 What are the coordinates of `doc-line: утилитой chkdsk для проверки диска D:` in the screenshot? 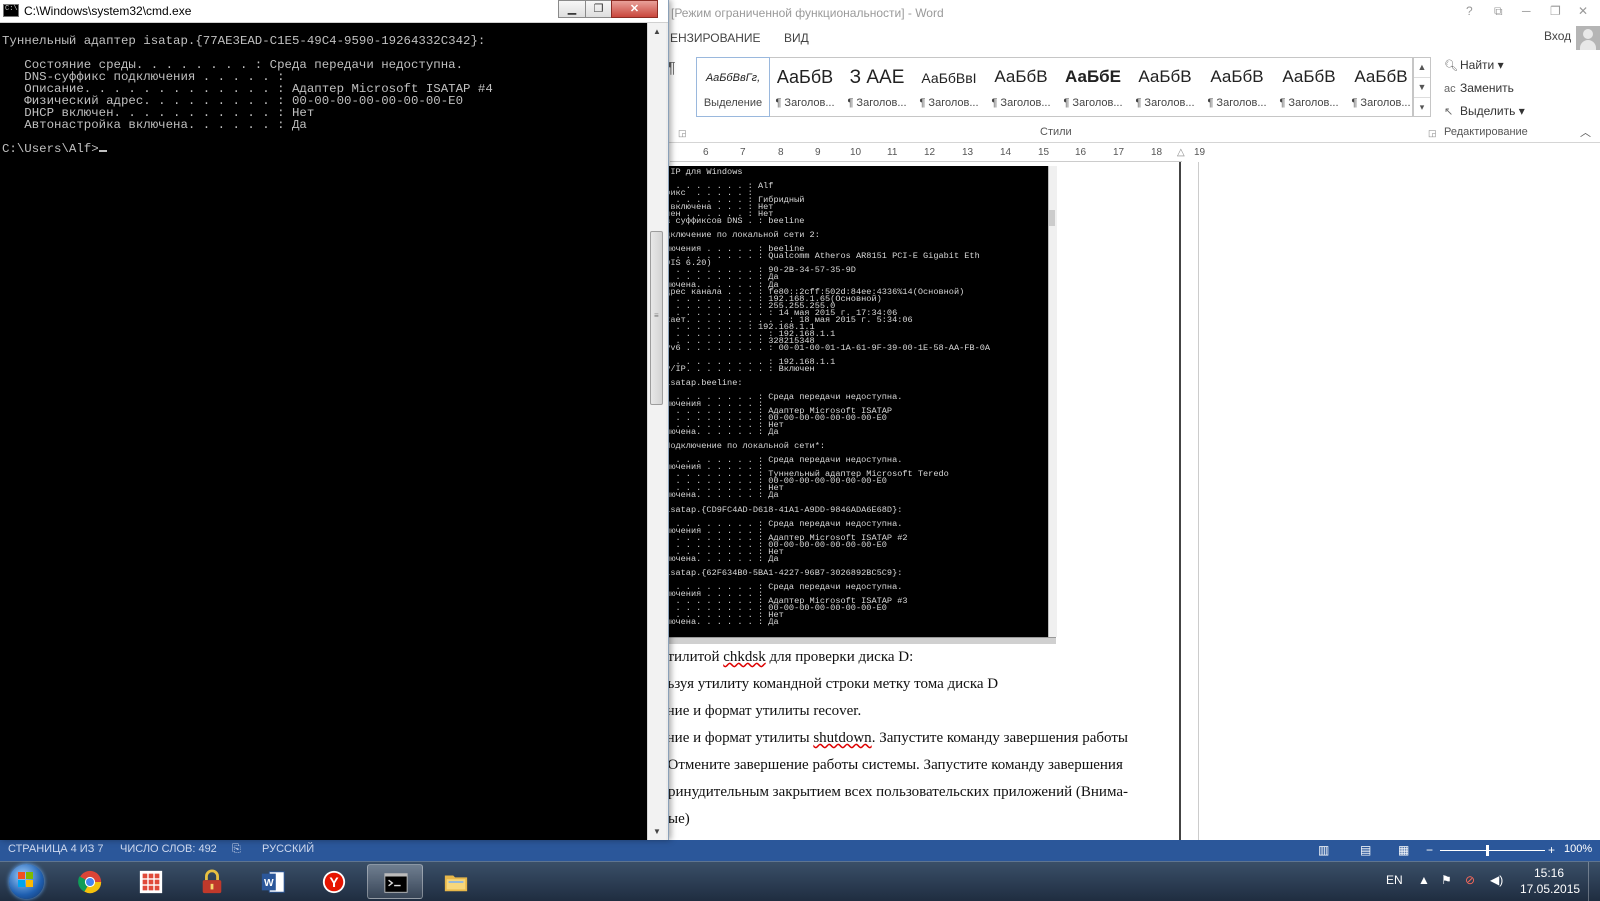 It's located at (786, 657).